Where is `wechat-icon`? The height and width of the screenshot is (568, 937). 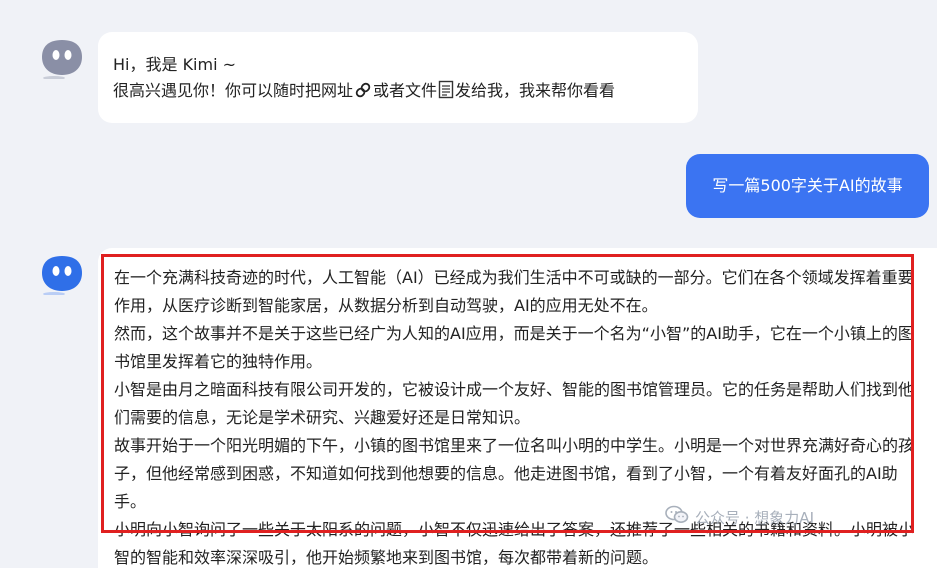 wechat-icon is located at coordinates (677, 517).